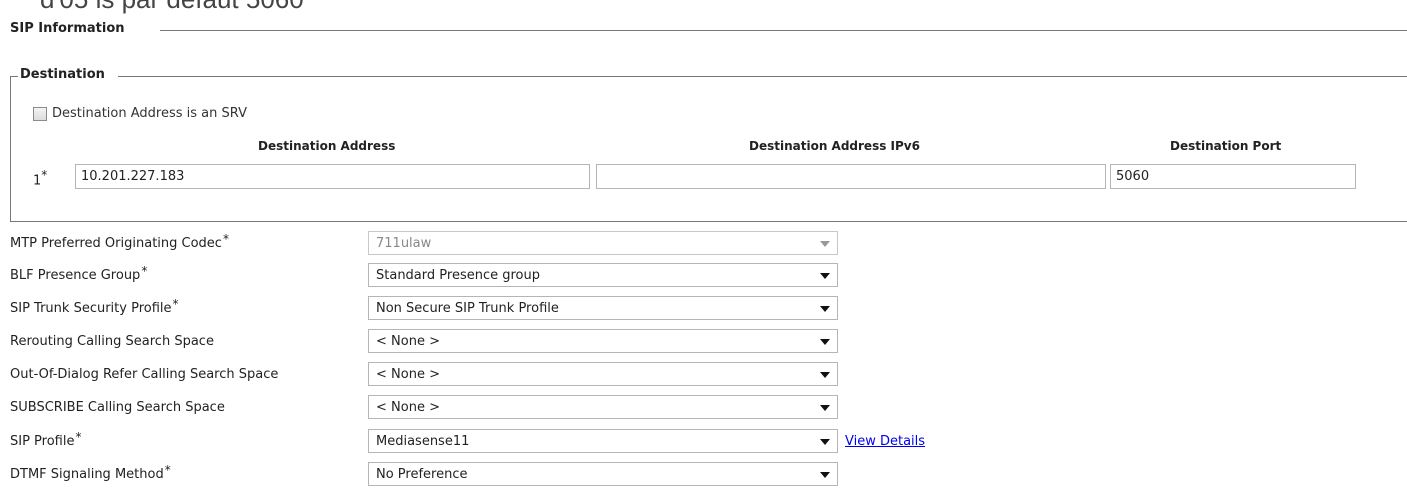 This screenshot has height=500, width=1407. I want to click on column-header-destination-ipv6: Destination Address IPv6, so click(834, 146).